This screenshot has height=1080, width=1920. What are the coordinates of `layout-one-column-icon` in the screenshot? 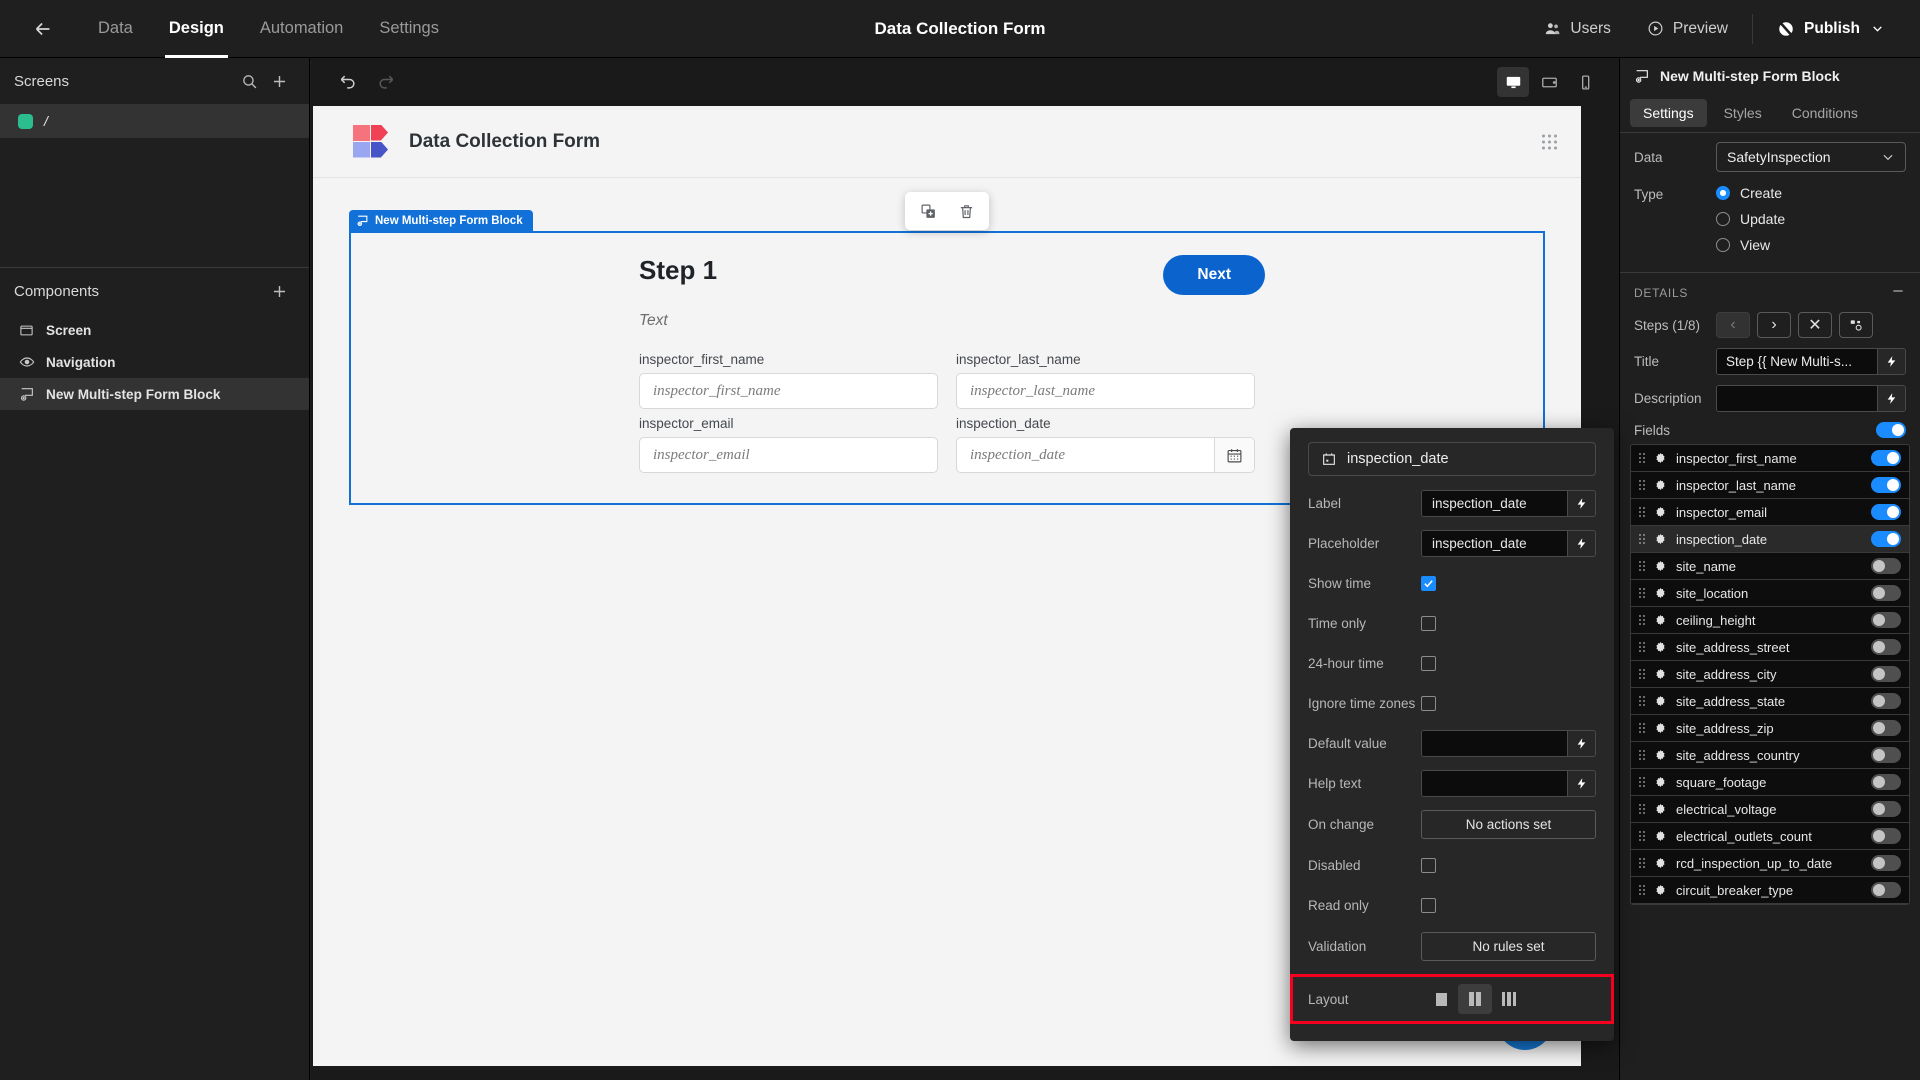 It's located at (1441, 999).